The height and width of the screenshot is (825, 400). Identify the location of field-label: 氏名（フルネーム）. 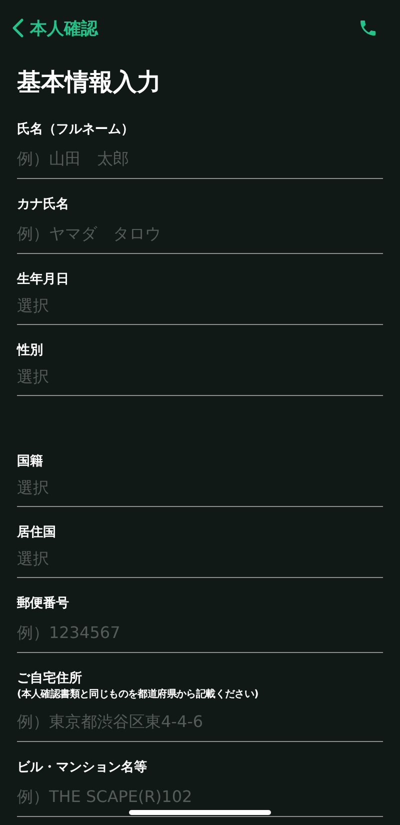
(76, 130).